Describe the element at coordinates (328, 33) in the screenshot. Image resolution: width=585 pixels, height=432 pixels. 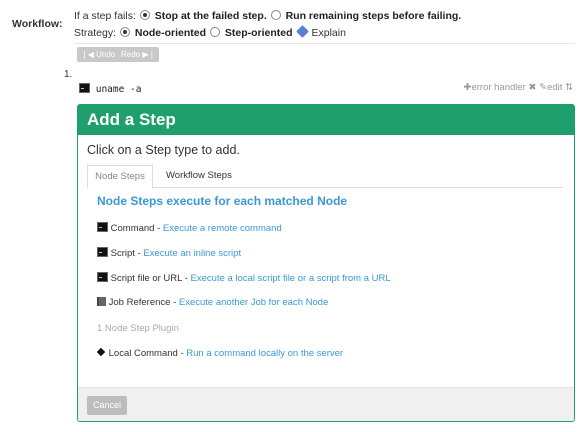
I see `explain-link: Explain` at that location.